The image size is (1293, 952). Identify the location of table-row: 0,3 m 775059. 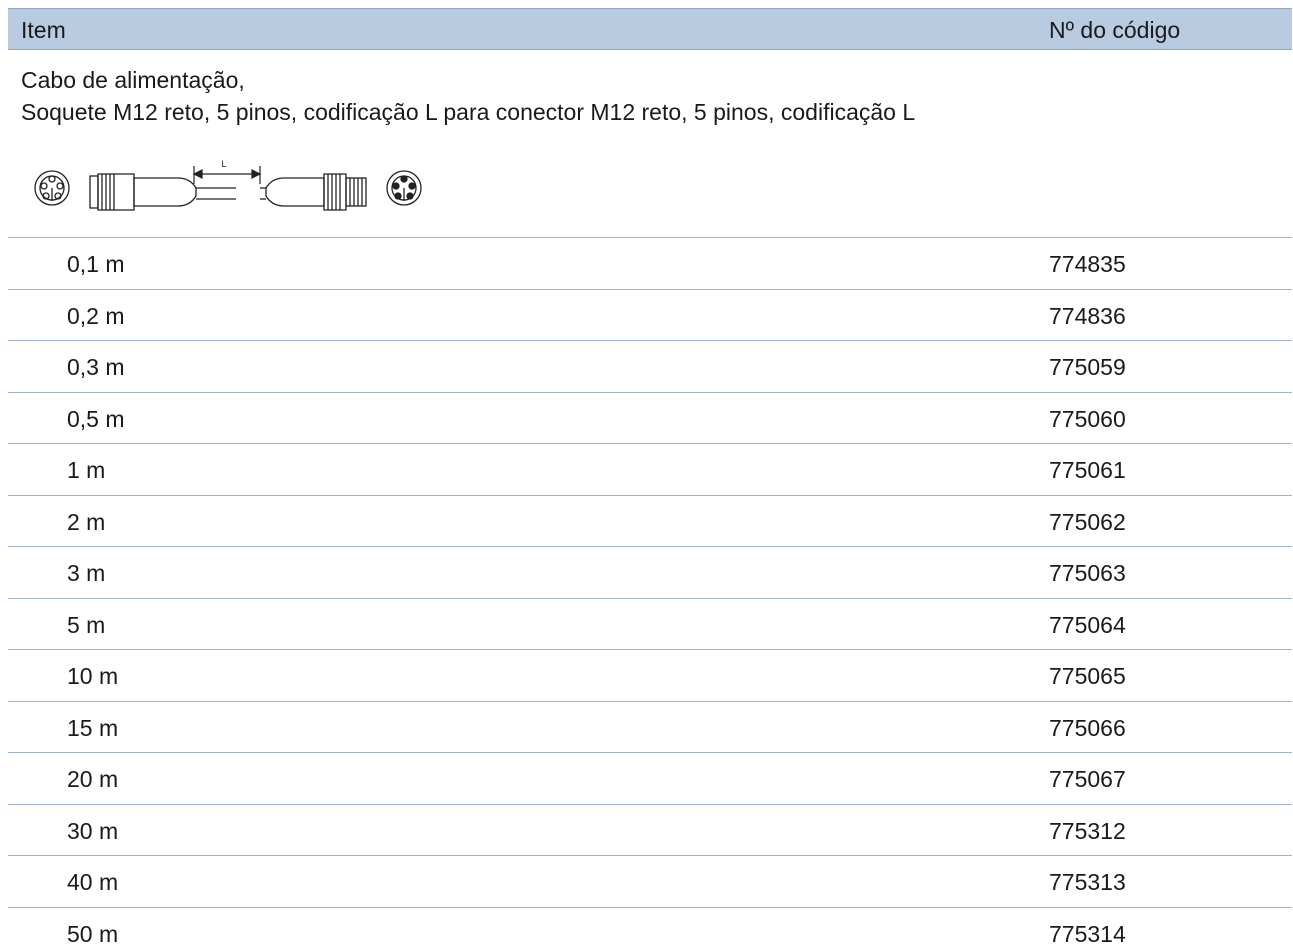
(650, 366).